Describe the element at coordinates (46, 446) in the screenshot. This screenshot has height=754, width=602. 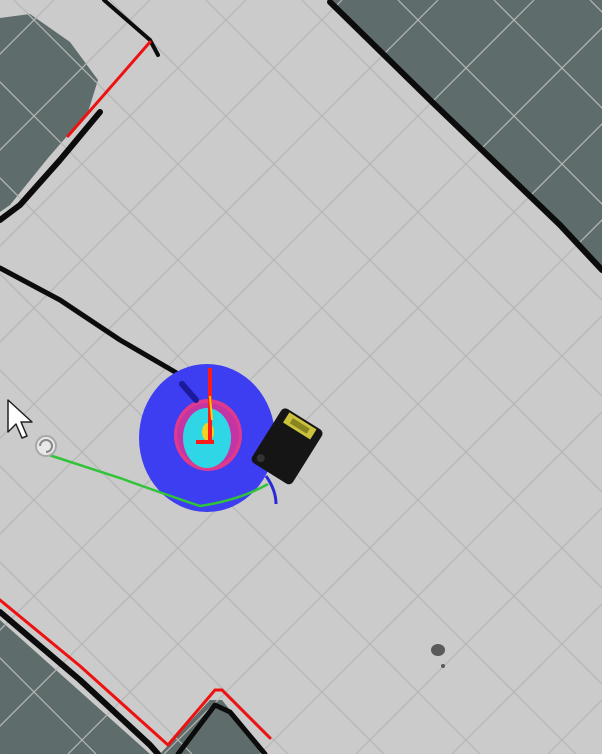
I see `rotate-goal-icon` at that location.